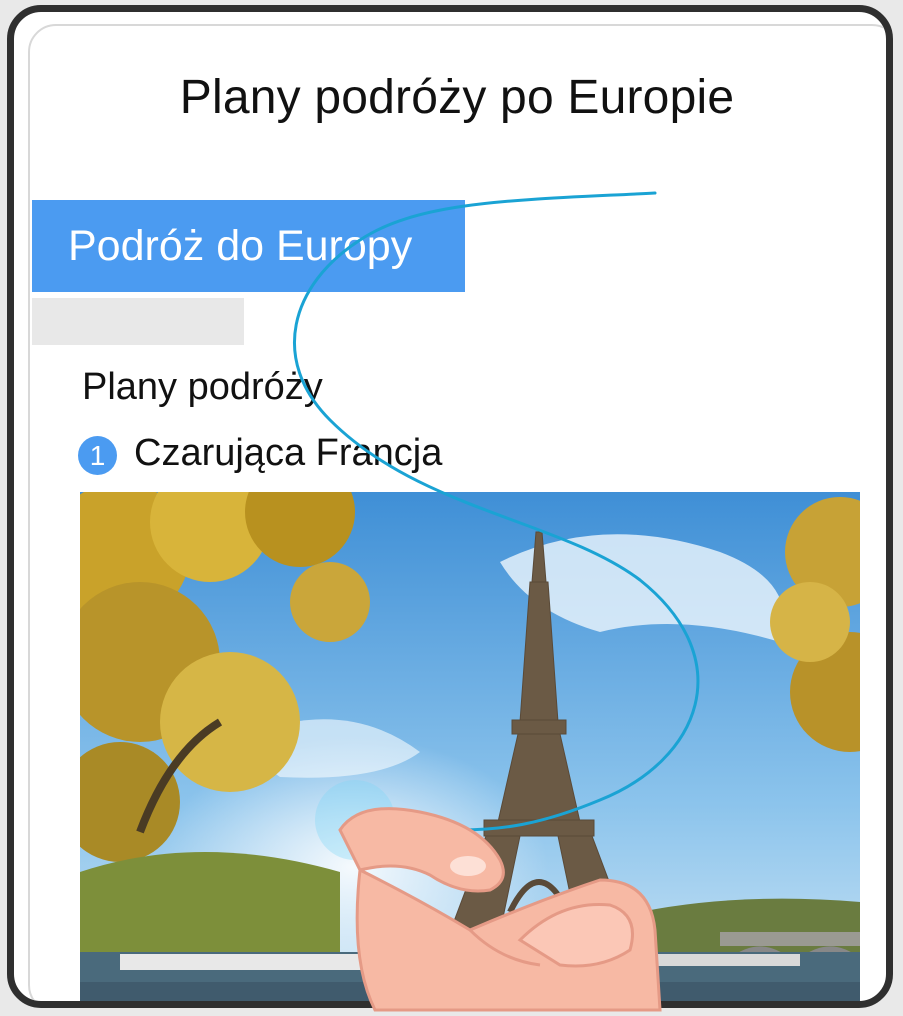 This screenshot has width=903, height=1016. Describe the element at coordinates (288, 452) in the screenshot. I see `list-item-label: Czarująca Francja` at that location.